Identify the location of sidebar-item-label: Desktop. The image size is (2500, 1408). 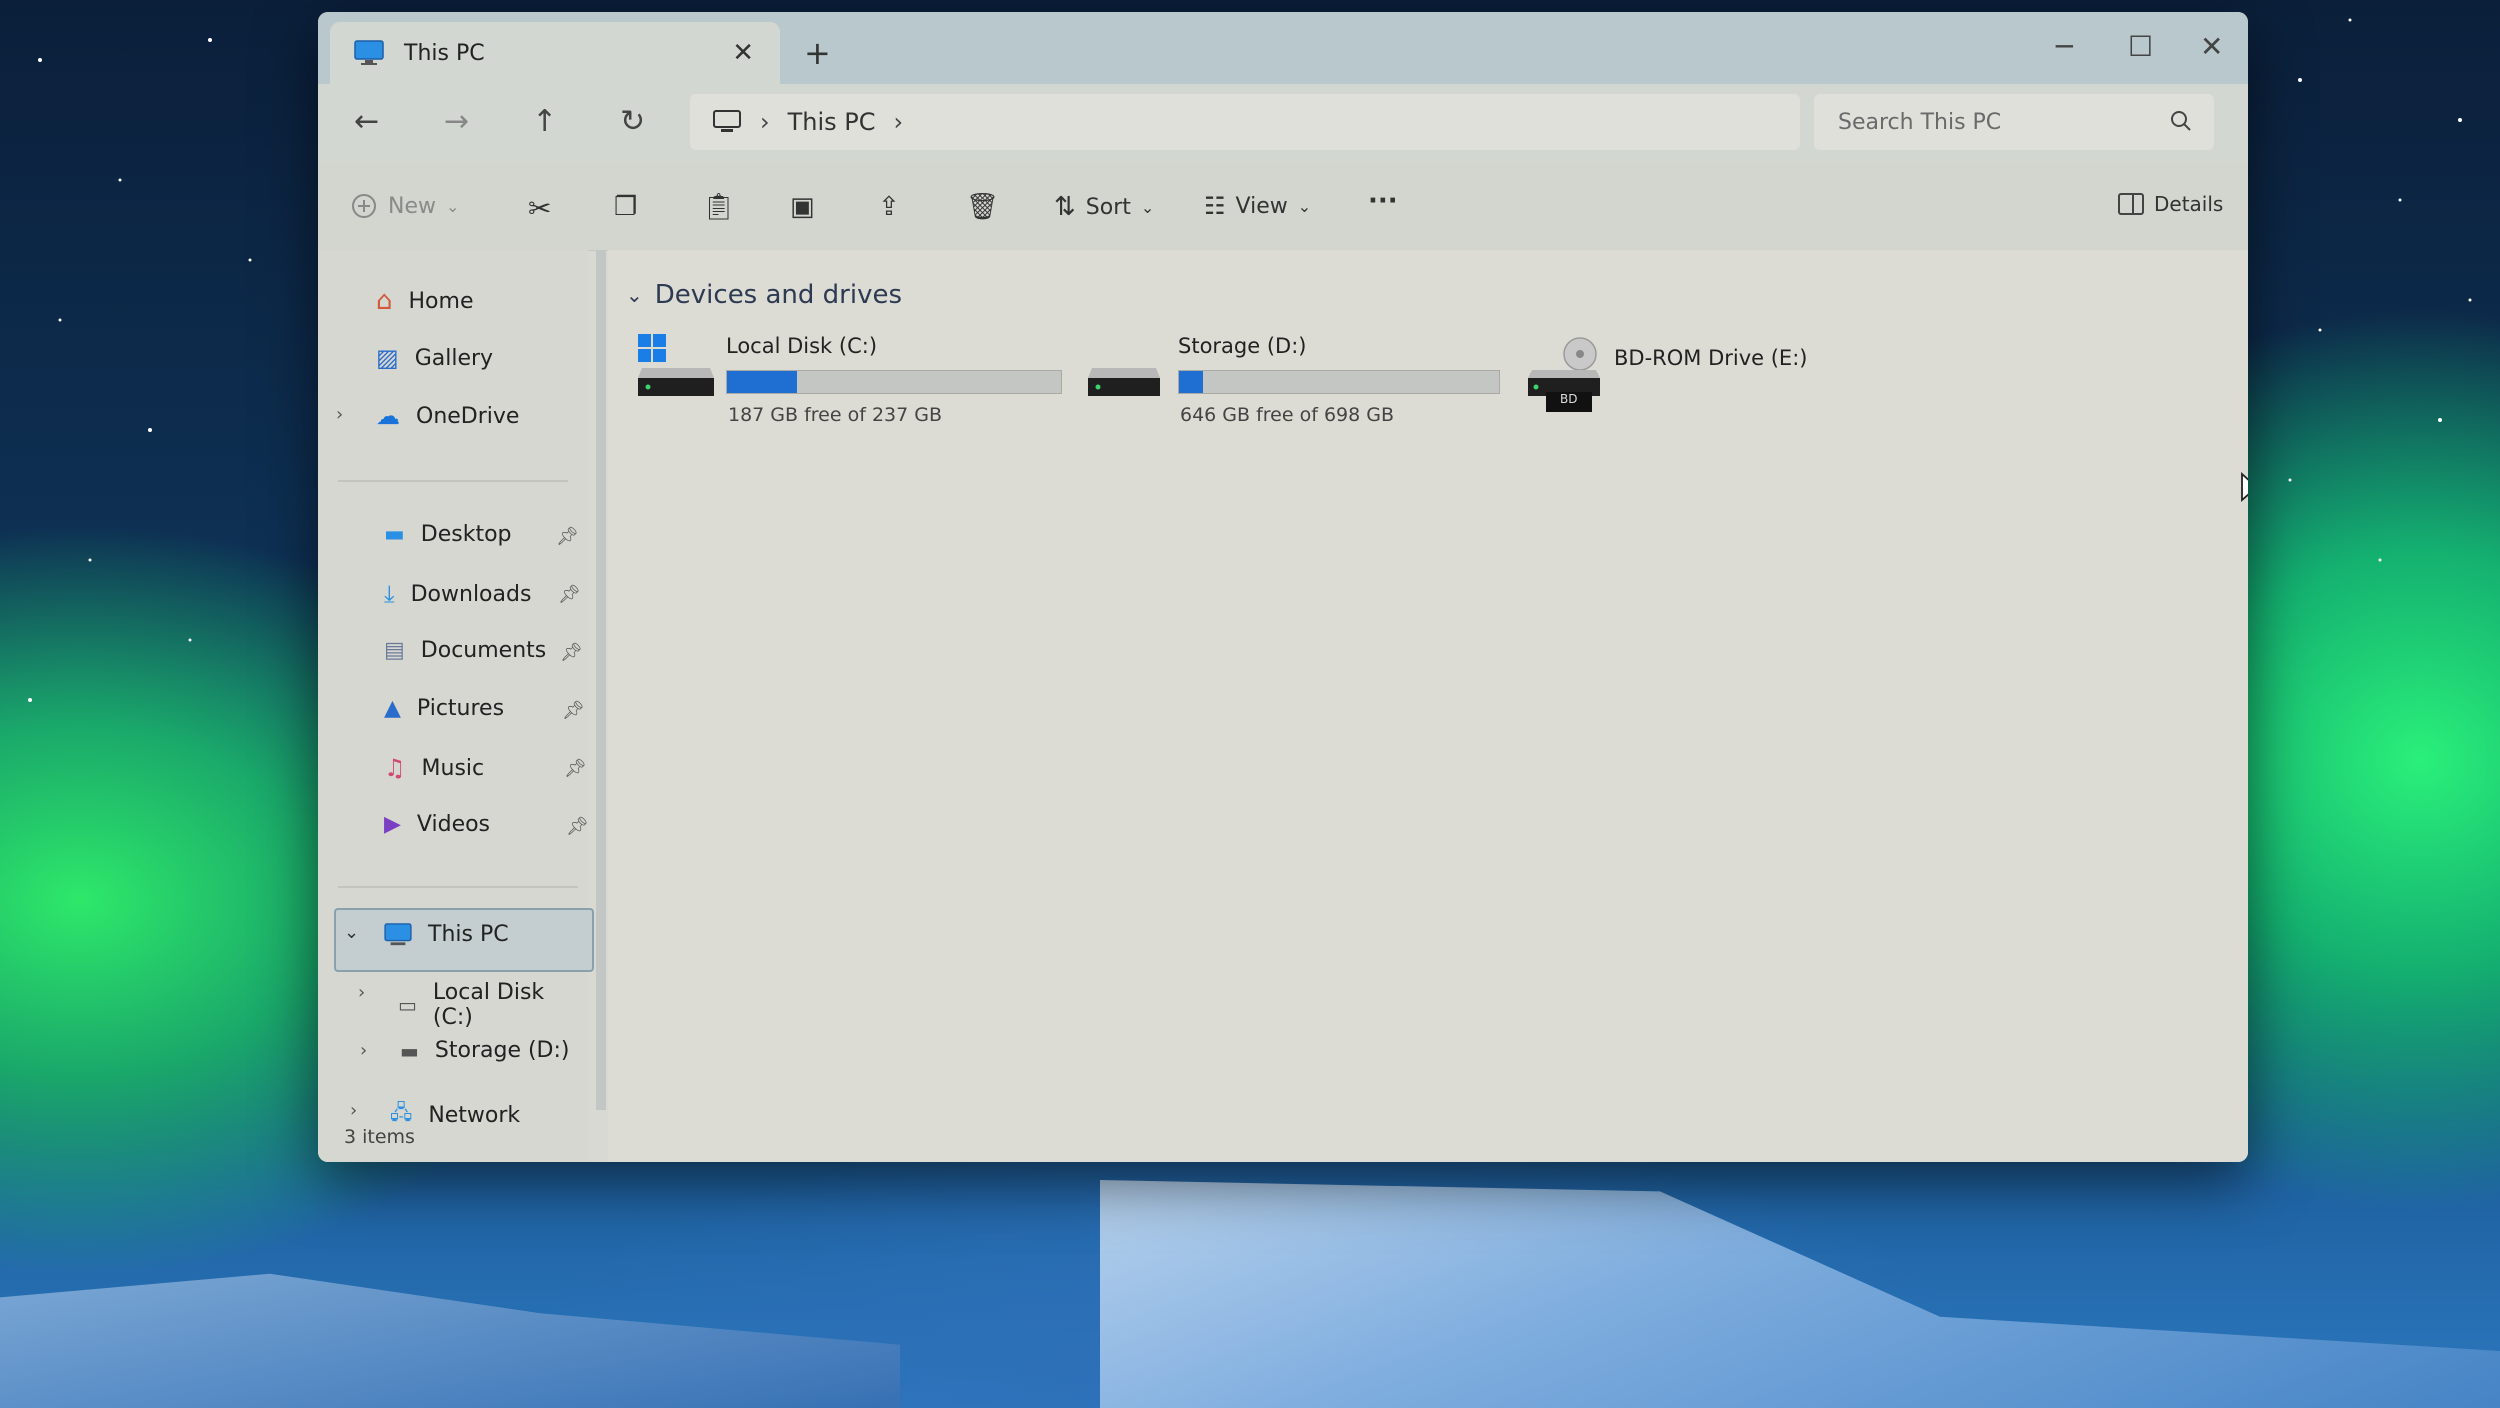
(466, 534).